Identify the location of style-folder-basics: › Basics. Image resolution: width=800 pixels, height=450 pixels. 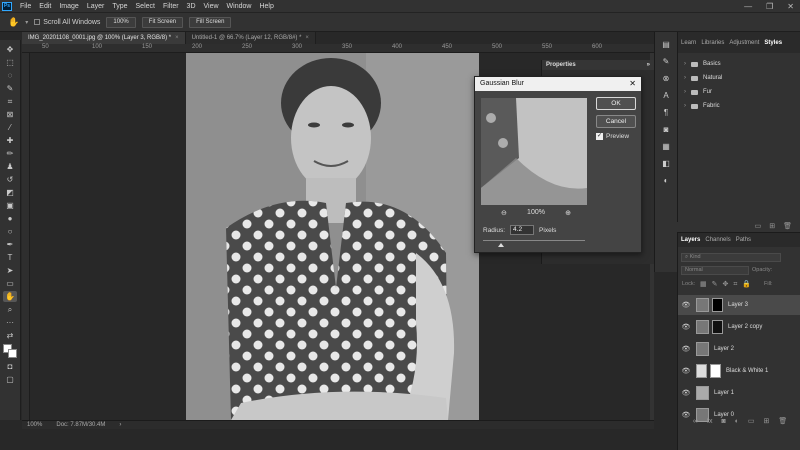
(739, 64).